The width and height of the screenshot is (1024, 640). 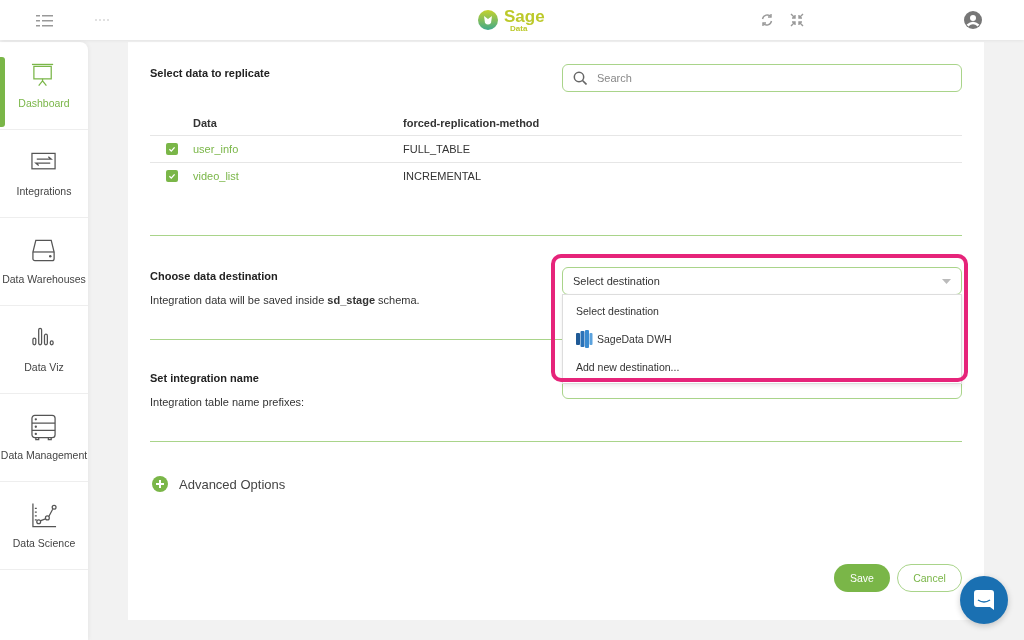 I want to click on menu-icon, so click(x=44, y=20).